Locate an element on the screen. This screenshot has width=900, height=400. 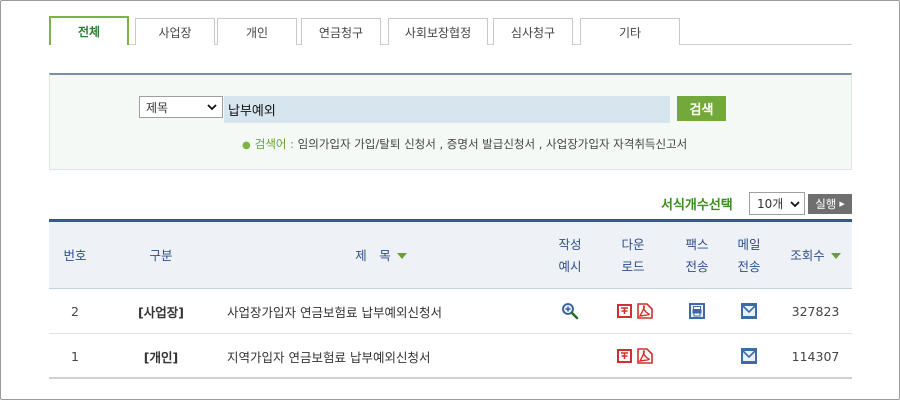
header-title-label: 제 목 is located at coordinates (373, 255).